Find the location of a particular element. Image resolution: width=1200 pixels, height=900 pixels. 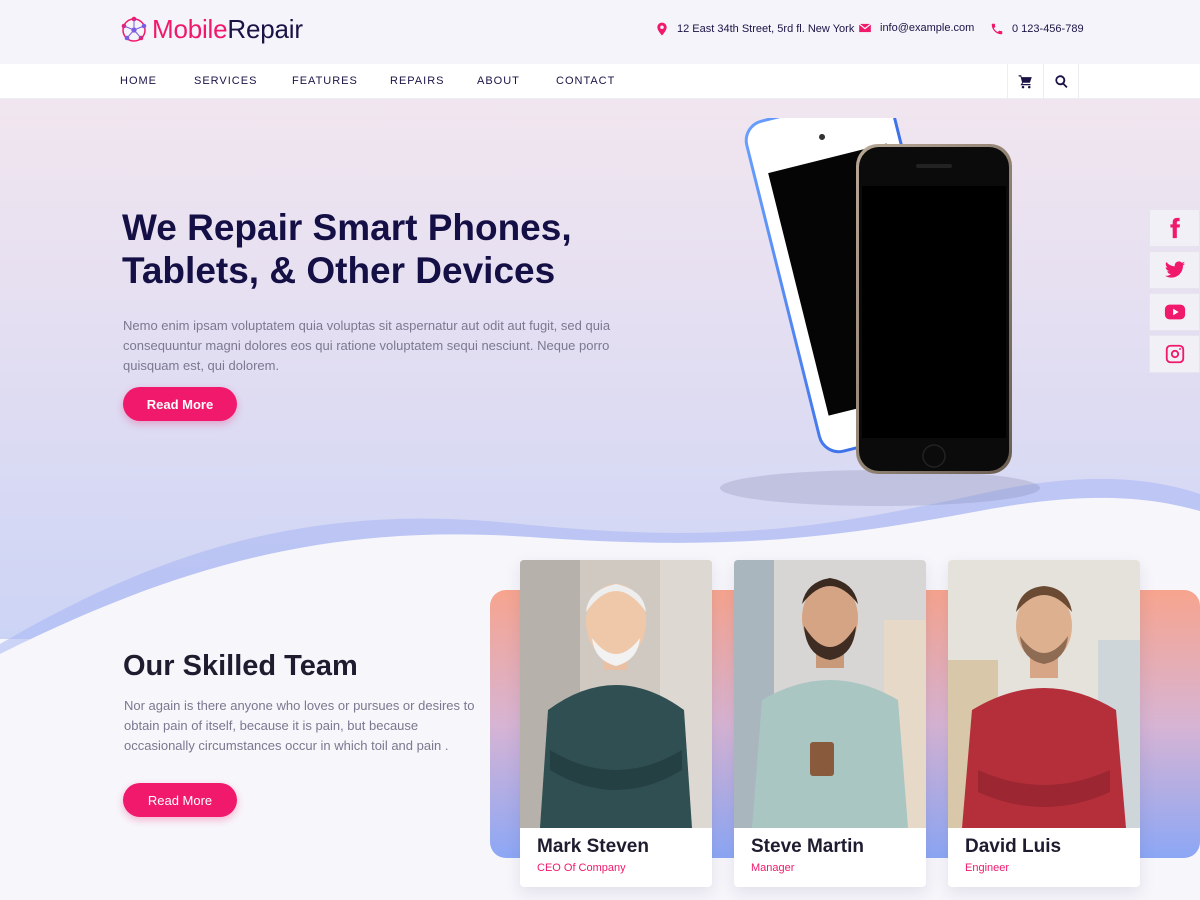

youtube-icon is located at coordinates (1174, 312).